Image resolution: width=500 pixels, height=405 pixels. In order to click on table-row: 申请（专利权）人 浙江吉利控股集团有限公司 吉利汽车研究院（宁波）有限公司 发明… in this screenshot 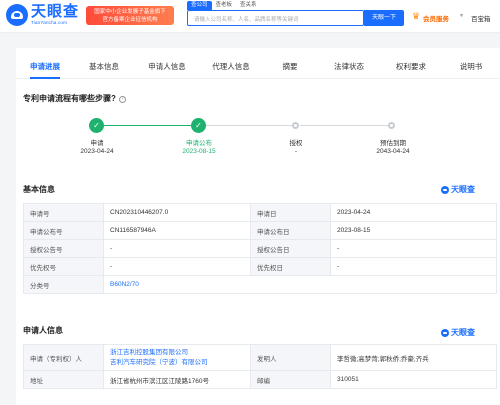, I will do `click(260, 357)`.